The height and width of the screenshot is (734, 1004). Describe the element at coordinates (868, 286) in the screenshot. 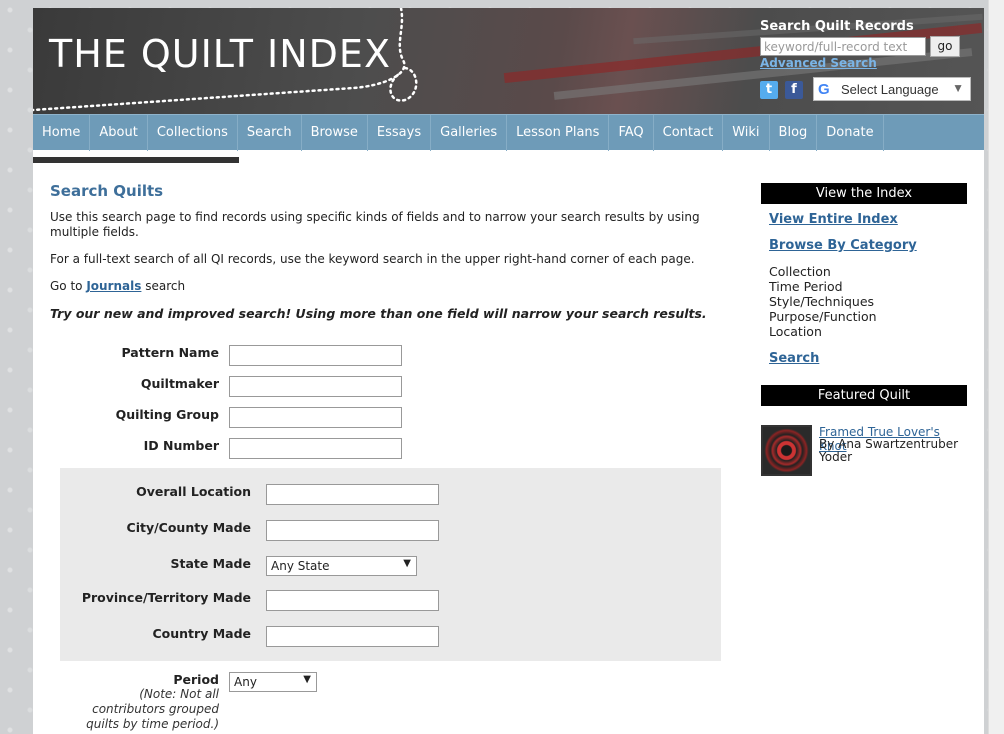

I see `category-item: Time Period` at that location.